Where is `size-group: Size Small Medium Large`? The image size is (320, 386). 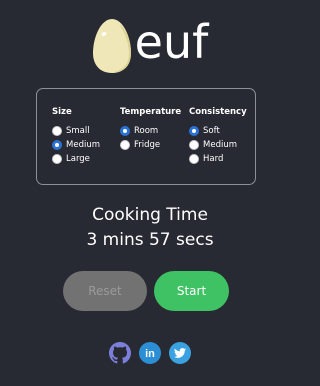
size-group: Size Small Medium Large is located at coordinates (76, 136).